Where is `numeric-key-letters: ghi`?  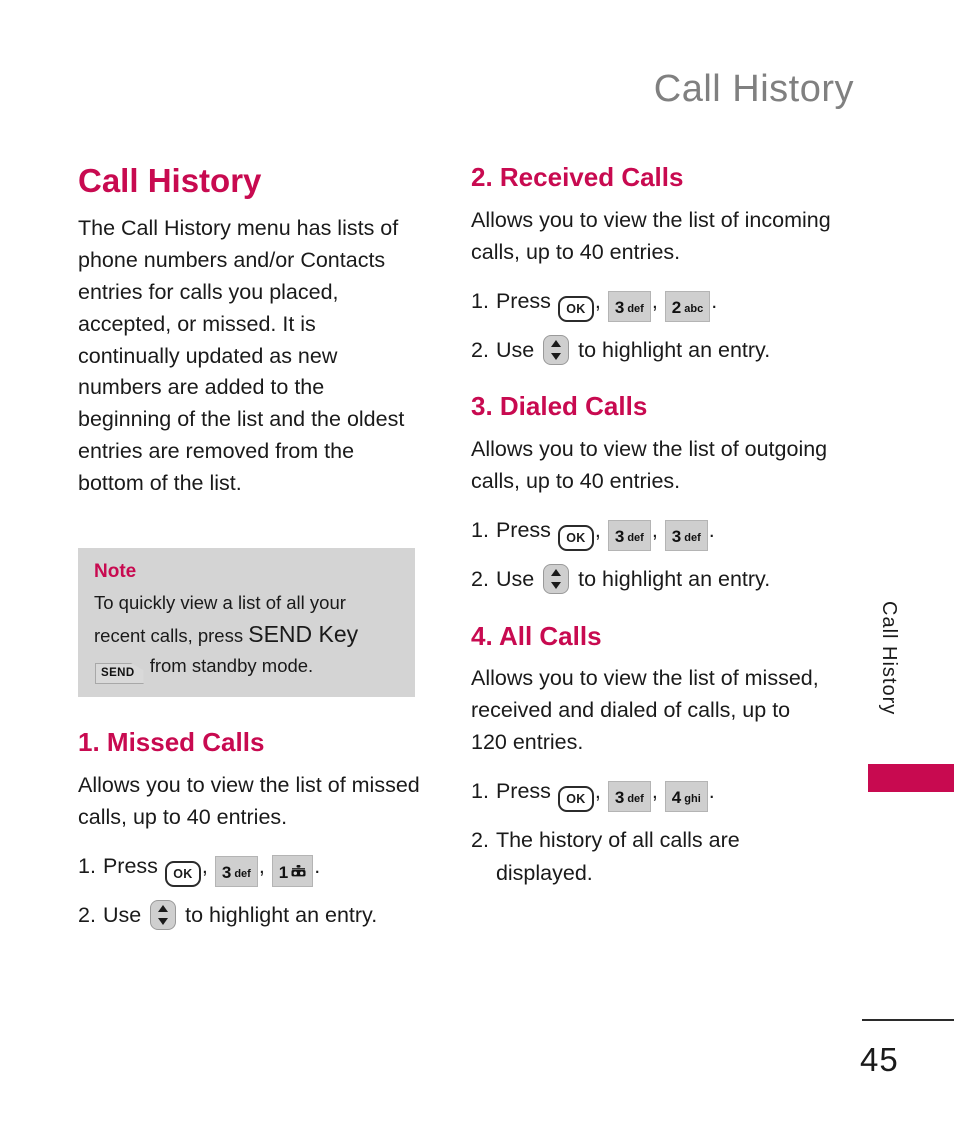 numeric-key-letters: ghi is located at coordinates (692, 798).